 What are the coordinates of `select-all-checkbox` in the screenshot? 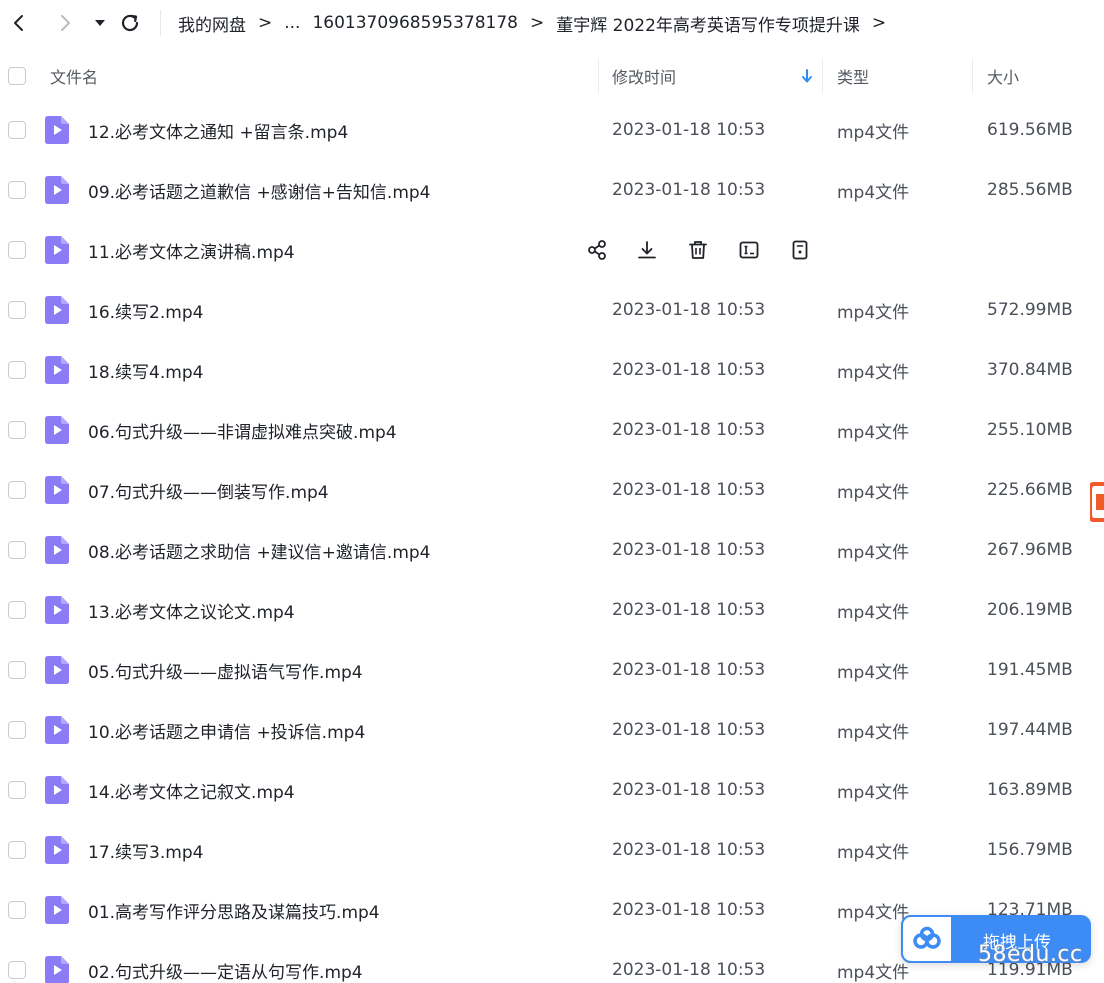 It's located at (17, 76).